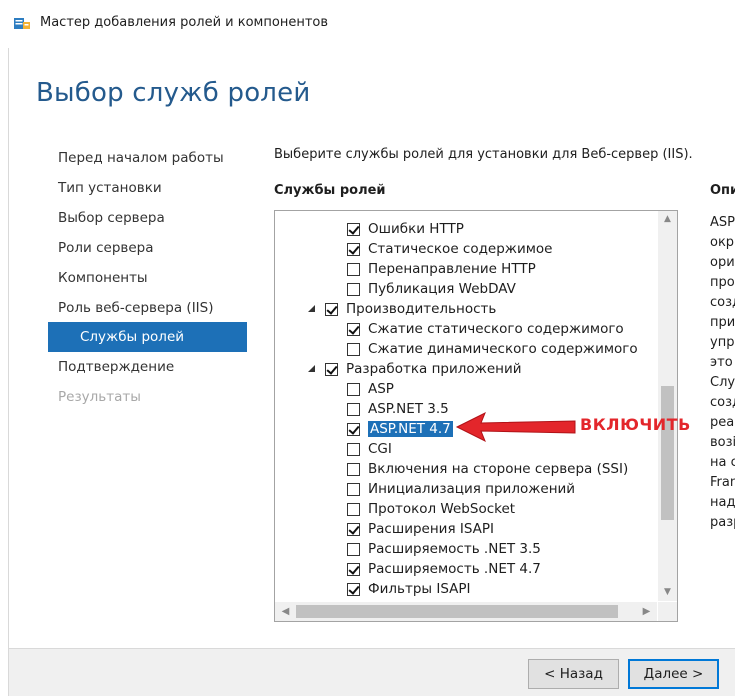  Describe the element at coordinates (722, 482) in the screenshot. I see `description-line: Fran` at that location.